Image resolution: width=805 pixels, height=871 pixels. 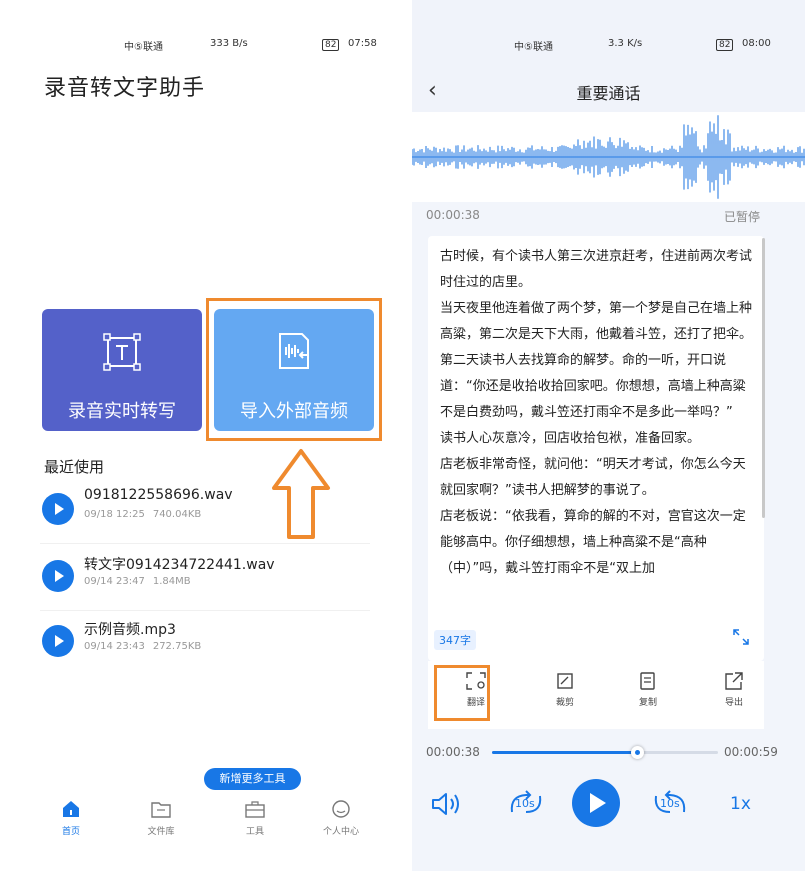 I want to click on file-date: 09/14 23:43, so click(x=114, y=646).